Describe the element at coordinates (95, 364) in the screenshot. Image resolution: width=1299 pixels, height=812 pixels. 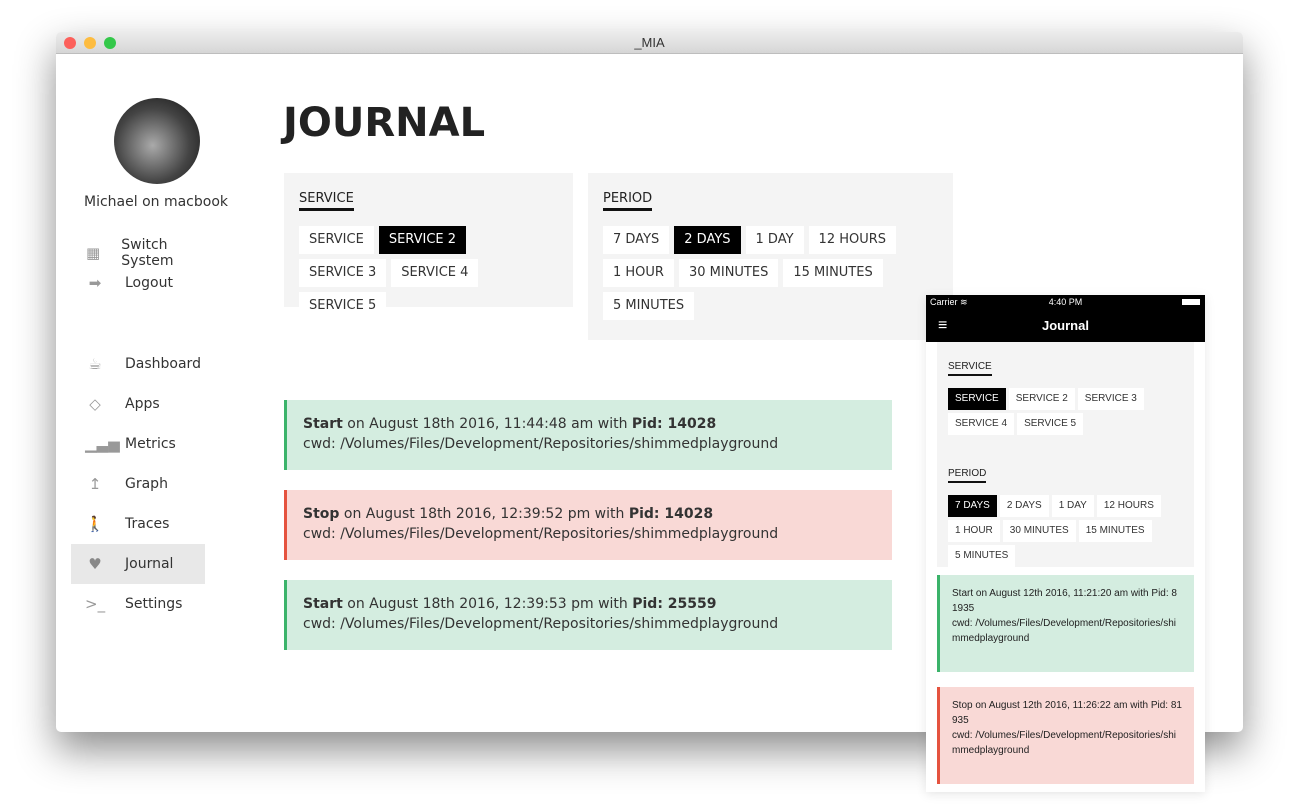
I see `cup-icon: ☕` at that location.